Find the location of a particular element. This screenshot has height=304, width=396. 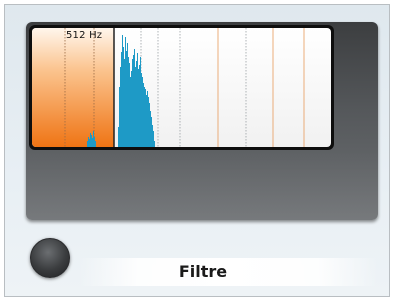

page-title: Filtre is located at coordinates (203, 271).